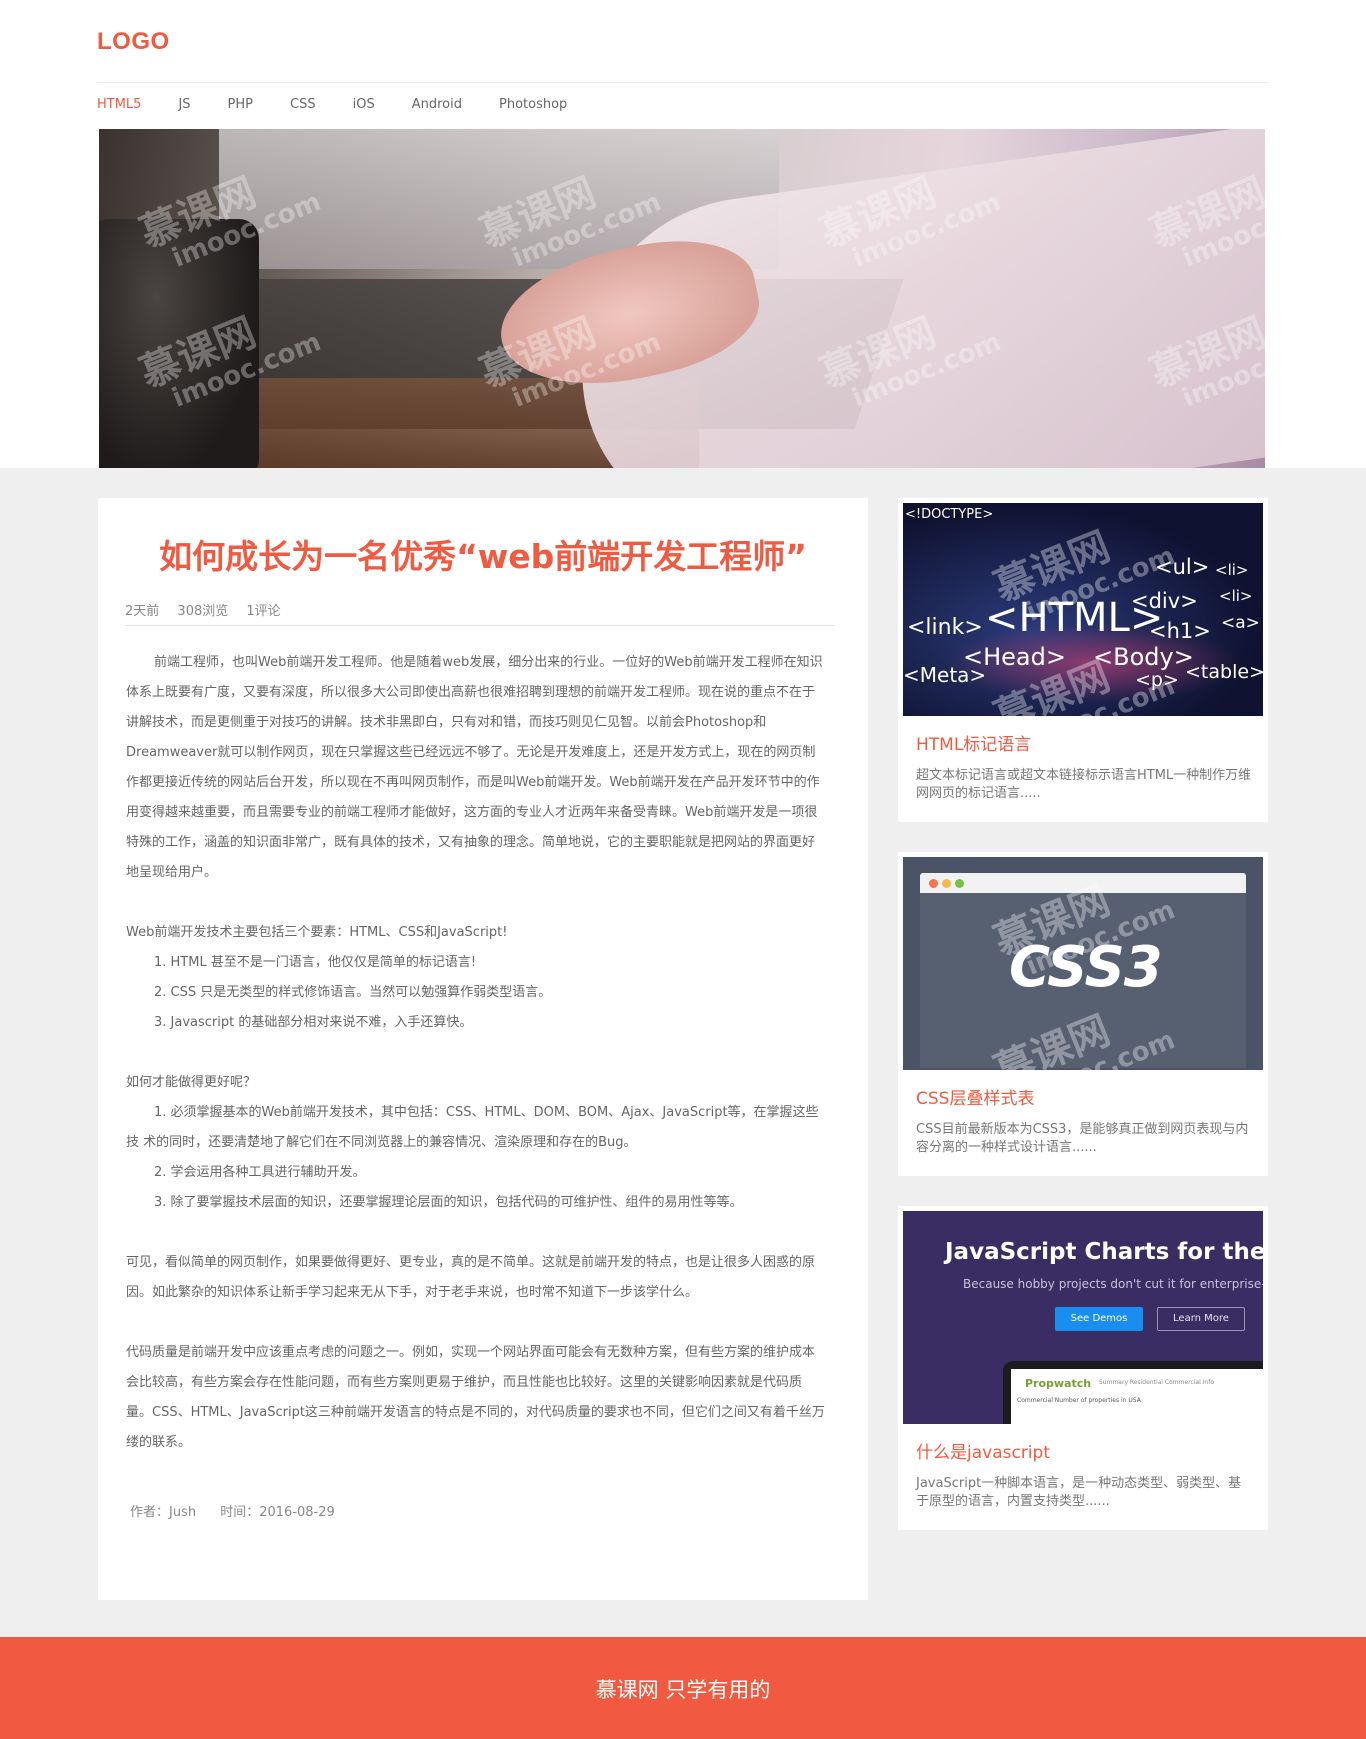 The width and height of the screenshot is (1366, 1739). I want to click on section-intro: 如何才能做得更好呢？, so click(191, 1082).